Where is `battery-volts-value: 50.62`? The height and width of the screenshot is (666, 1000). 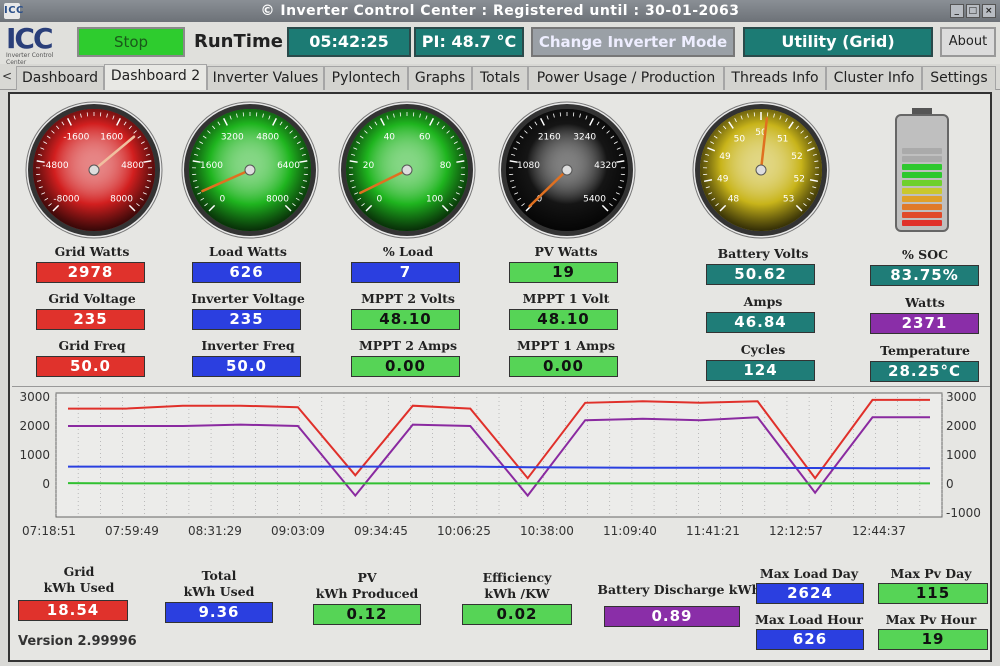
battery-volts-value: 50.62 is located at coordinates (760, 274).